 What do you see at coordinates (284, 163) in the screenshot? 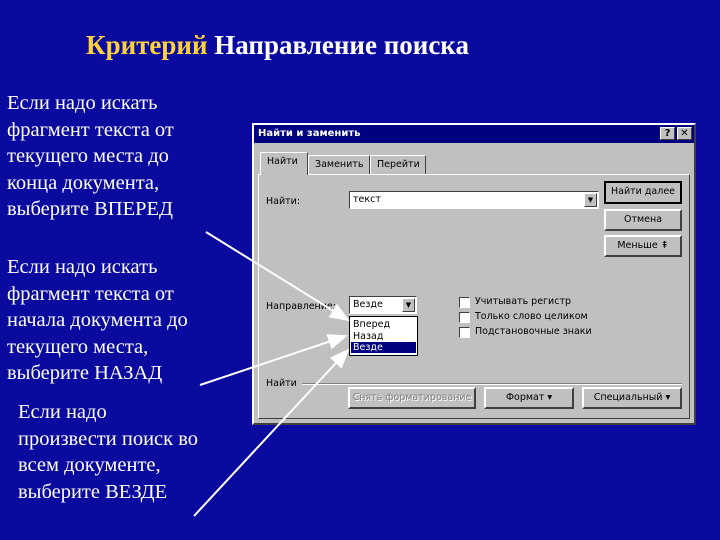
I see `tab-find: Найти` at bounding box center [284, 163].